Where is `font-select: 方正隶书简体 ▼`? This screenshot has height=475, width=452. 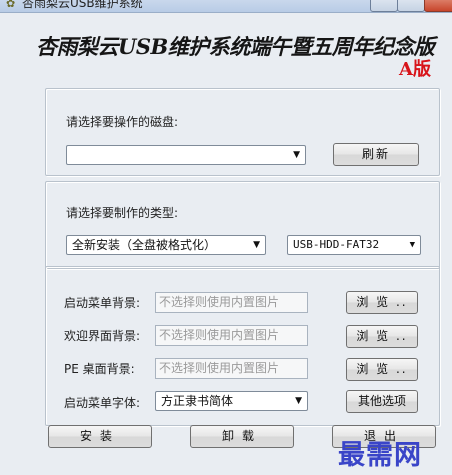 font-select: 方正隶书简体 ▼ is located at coordinates (231, 401).